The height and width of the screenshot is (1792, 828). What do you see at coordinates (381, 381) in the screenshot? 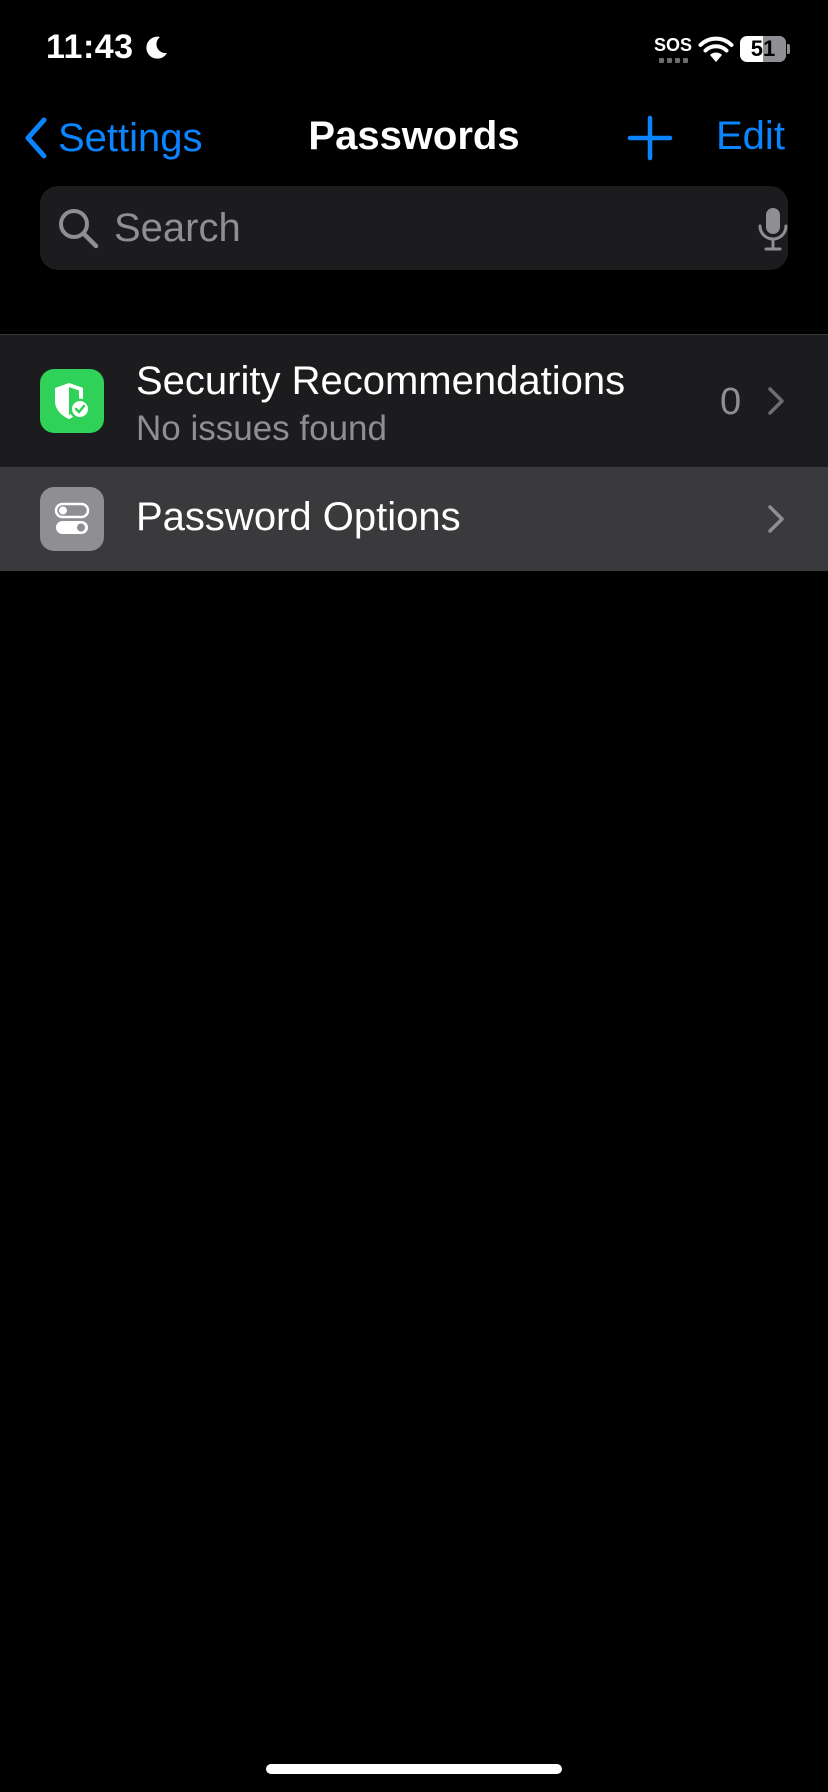
I see `list-item-title: Security Recommendations` at bounding box center [381, 381].